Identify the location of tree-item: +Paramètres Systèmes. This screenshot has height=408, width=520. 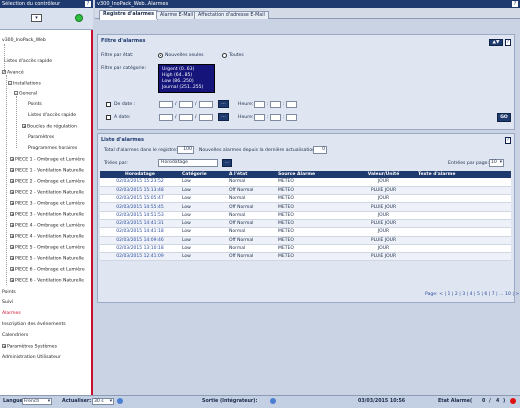
(29, 347).